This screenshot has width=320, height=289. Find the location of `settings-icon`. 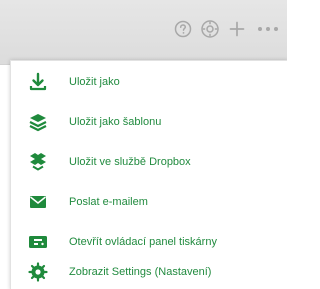

settings-icon is located at coordinates (210, 31).